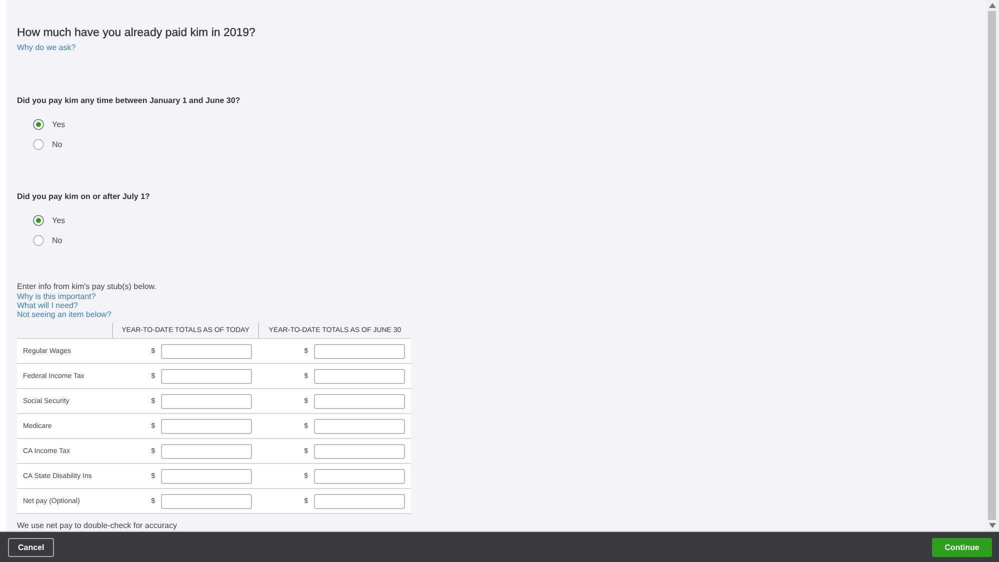 The width and height of the screenshot is (999, 562). Describe the element at coordinates (992, 5) in the screenshot. I see `scroll-up-icon` at that location.